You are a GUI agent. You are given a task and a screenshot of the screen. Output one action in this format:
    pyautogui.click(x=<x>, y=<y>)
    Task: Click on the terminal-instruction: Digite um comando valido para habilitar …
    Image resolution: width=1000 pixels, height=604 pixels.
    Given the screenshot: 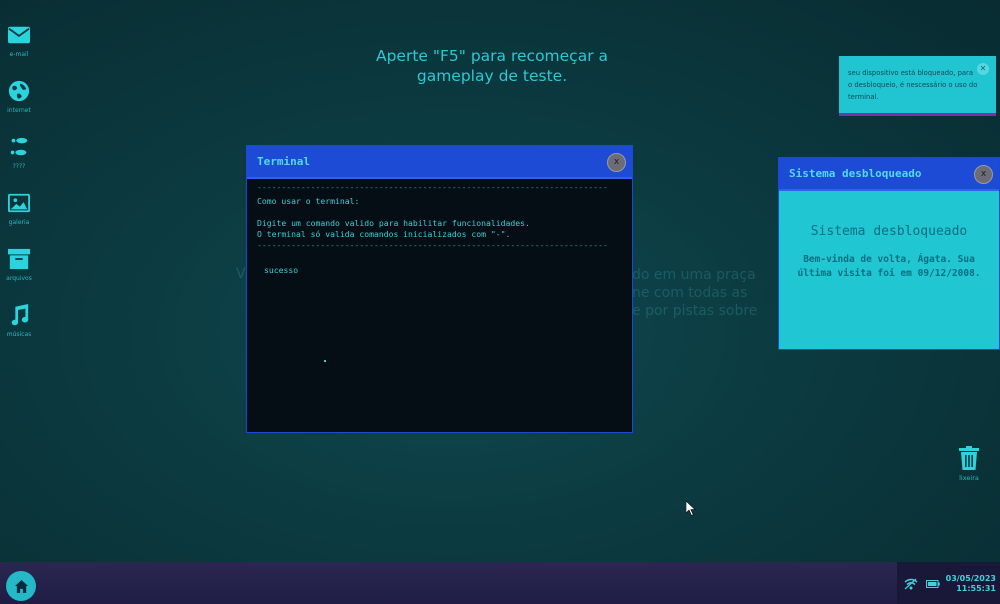 What is the action you would take?
    pyautogui.click(x=393, y=223)
    